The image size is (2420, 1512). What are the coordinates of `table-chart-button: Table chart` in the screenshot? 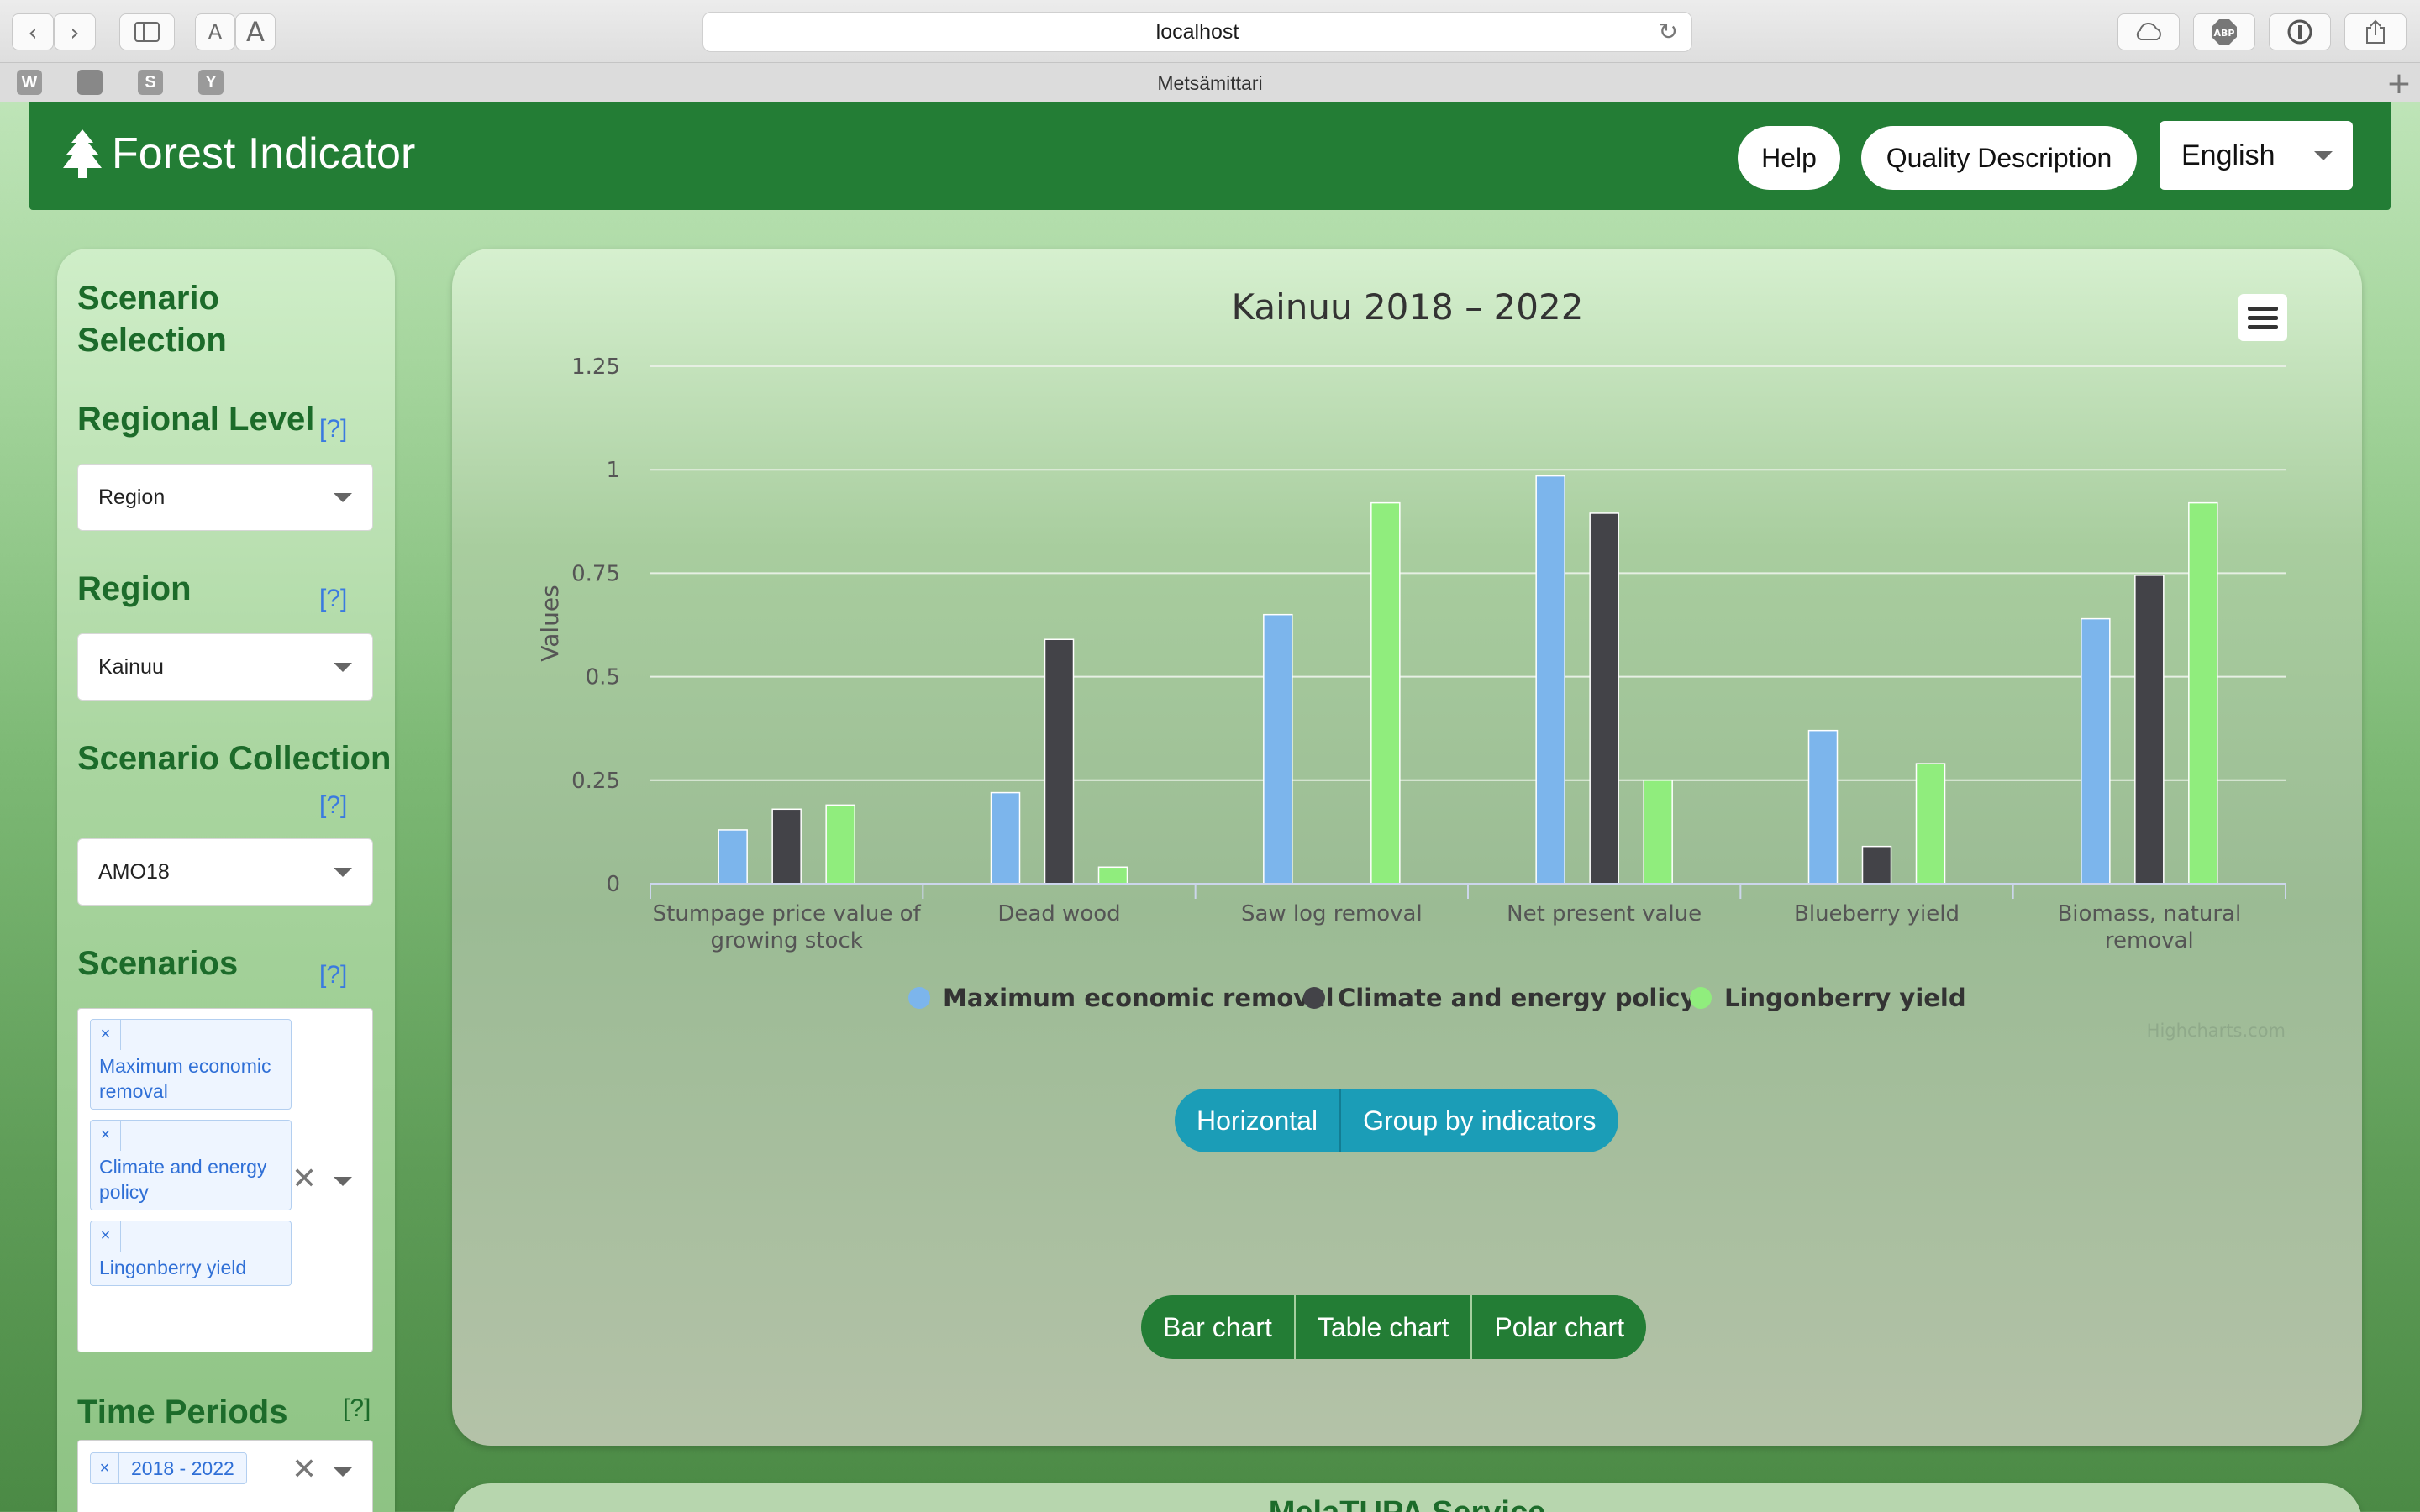 It's located at (1382, 1327).